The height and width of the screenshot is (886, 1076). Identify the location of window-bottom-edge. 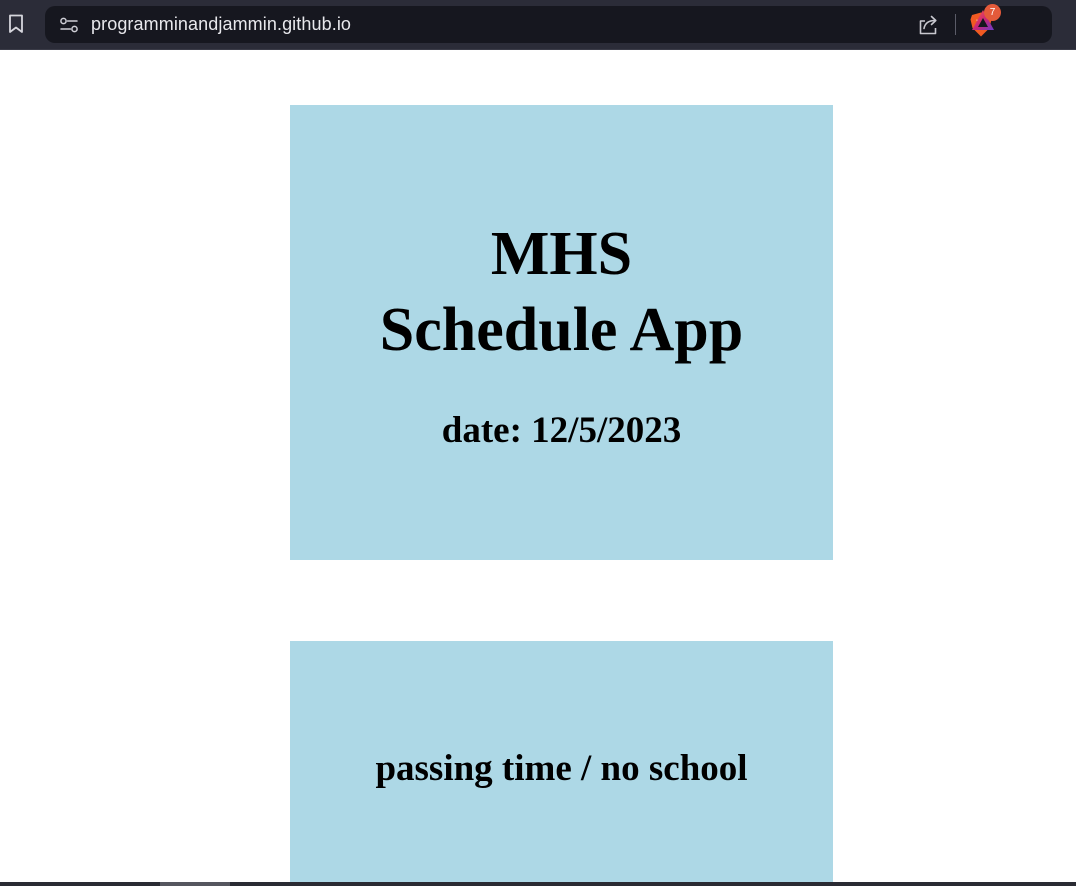
(538, 884).